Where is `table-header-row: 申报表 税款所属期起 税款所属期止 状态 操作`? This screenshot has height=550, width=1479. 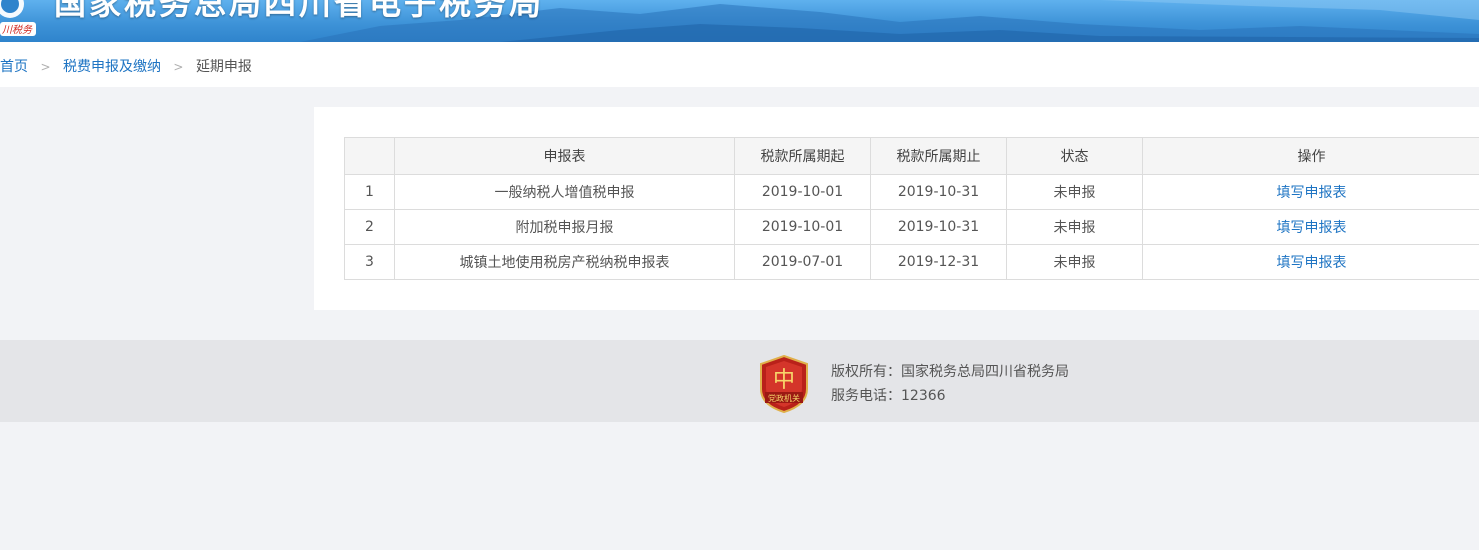 table-header-row: 申报表 税款所属期起 税款所属期止 状态 操作 is located at coordinates (911, 156).